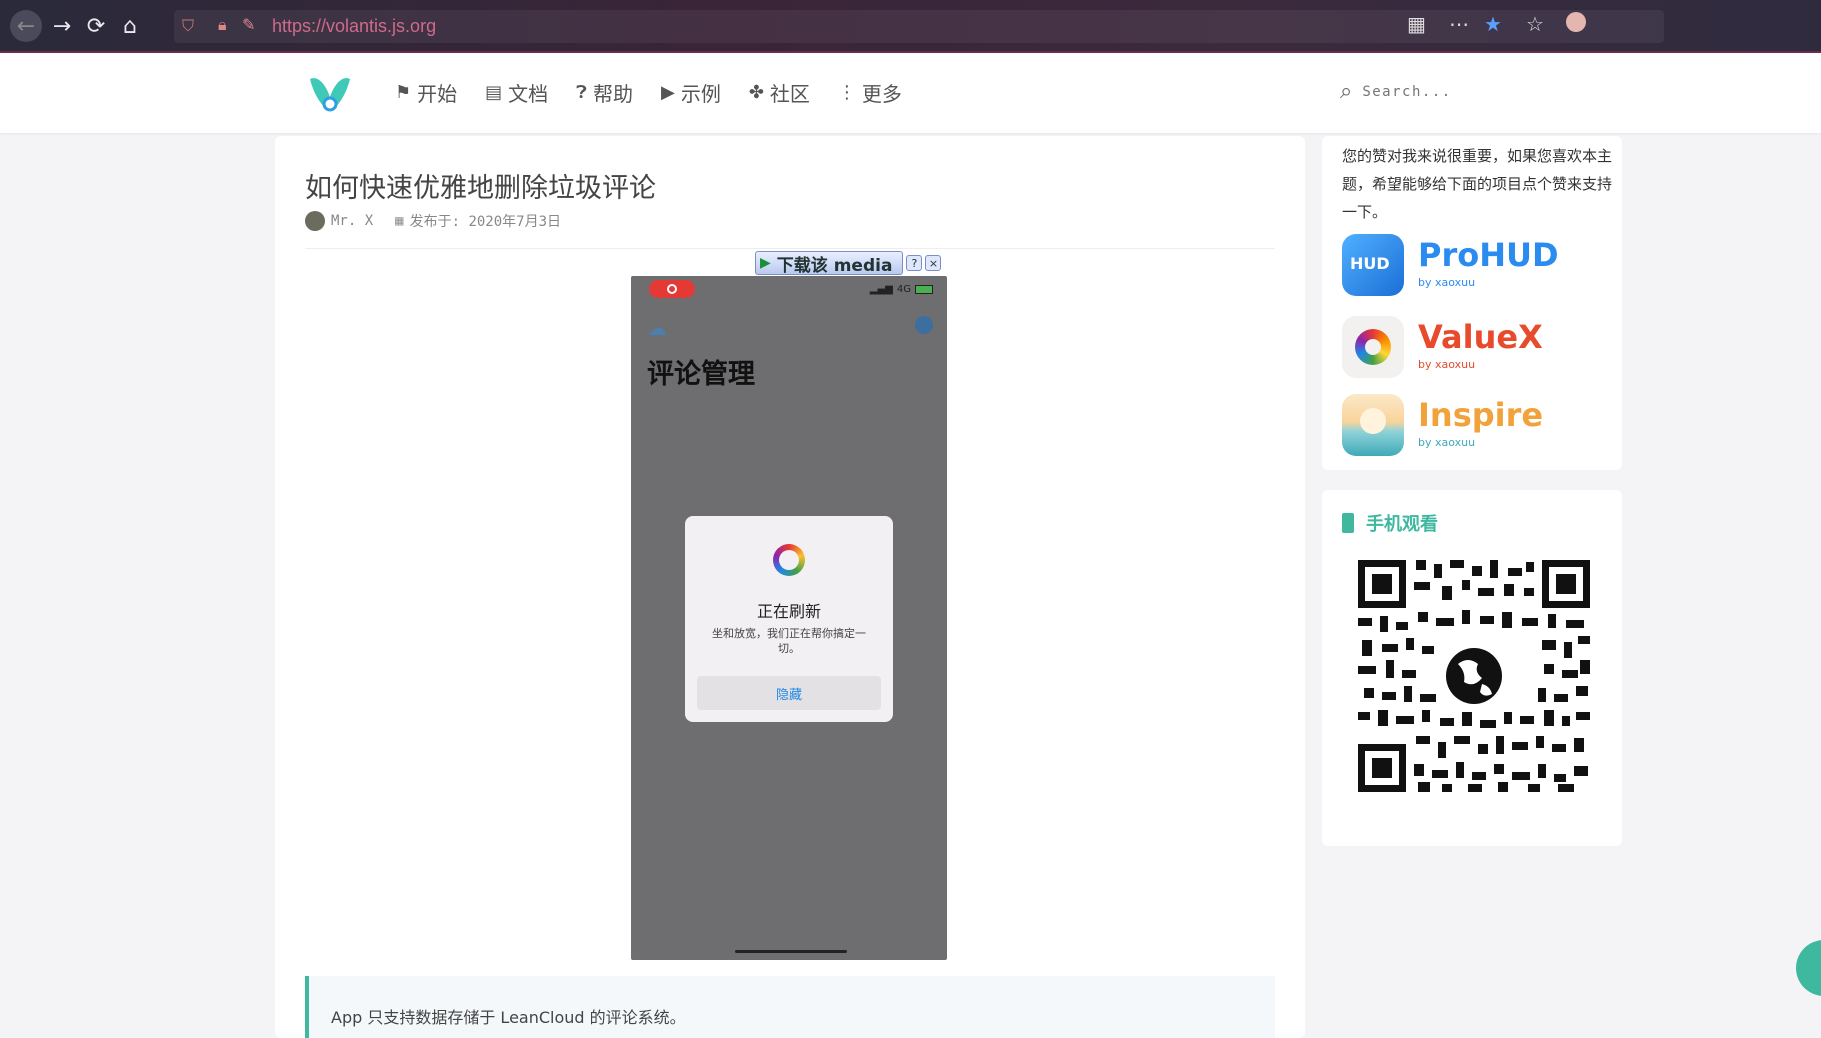 The width and height of the screenshot is (1821, 1038). What do you see at coordinates (933, 263) in the screenshot?
I see `close-icon: ×` at bounding box center [933, 263].